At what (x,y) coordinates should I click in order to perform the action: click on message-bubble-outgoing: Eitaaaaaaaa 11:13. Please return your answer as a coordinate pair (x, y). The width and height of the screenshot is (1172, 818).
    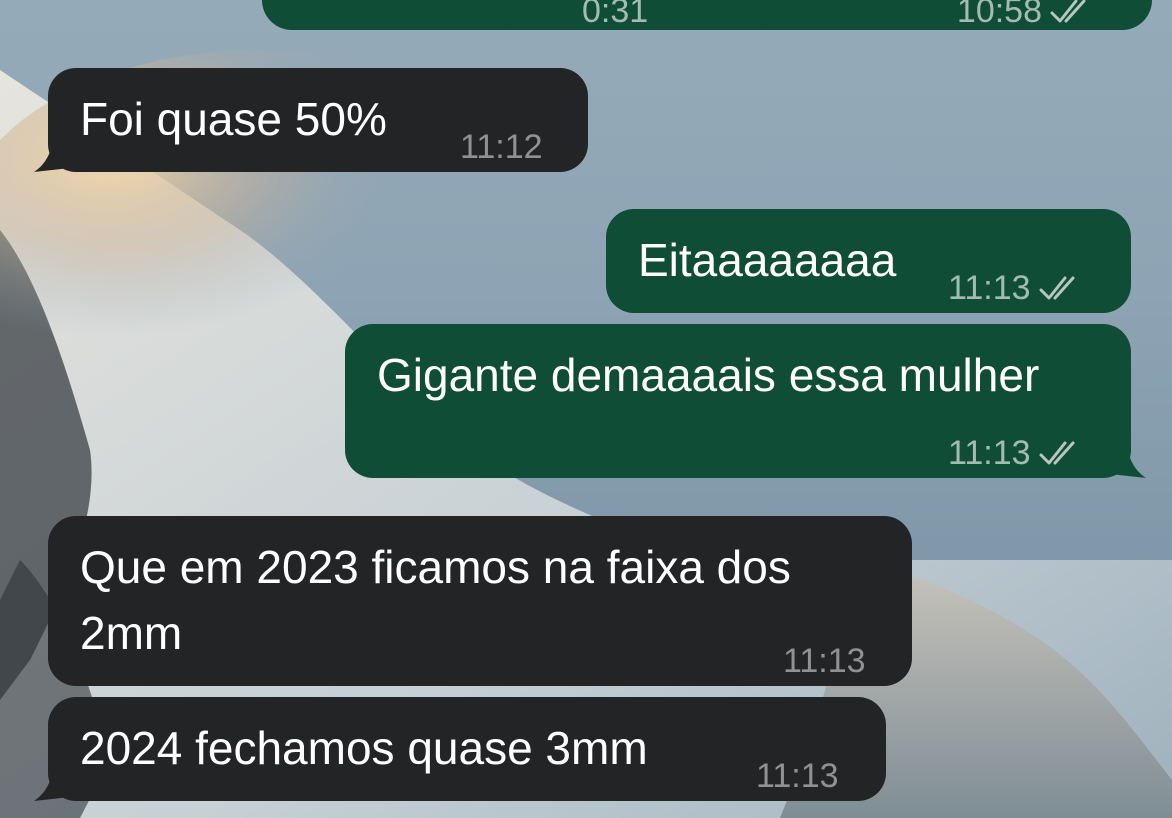
    Looking at the image, I should click on (868, 261).